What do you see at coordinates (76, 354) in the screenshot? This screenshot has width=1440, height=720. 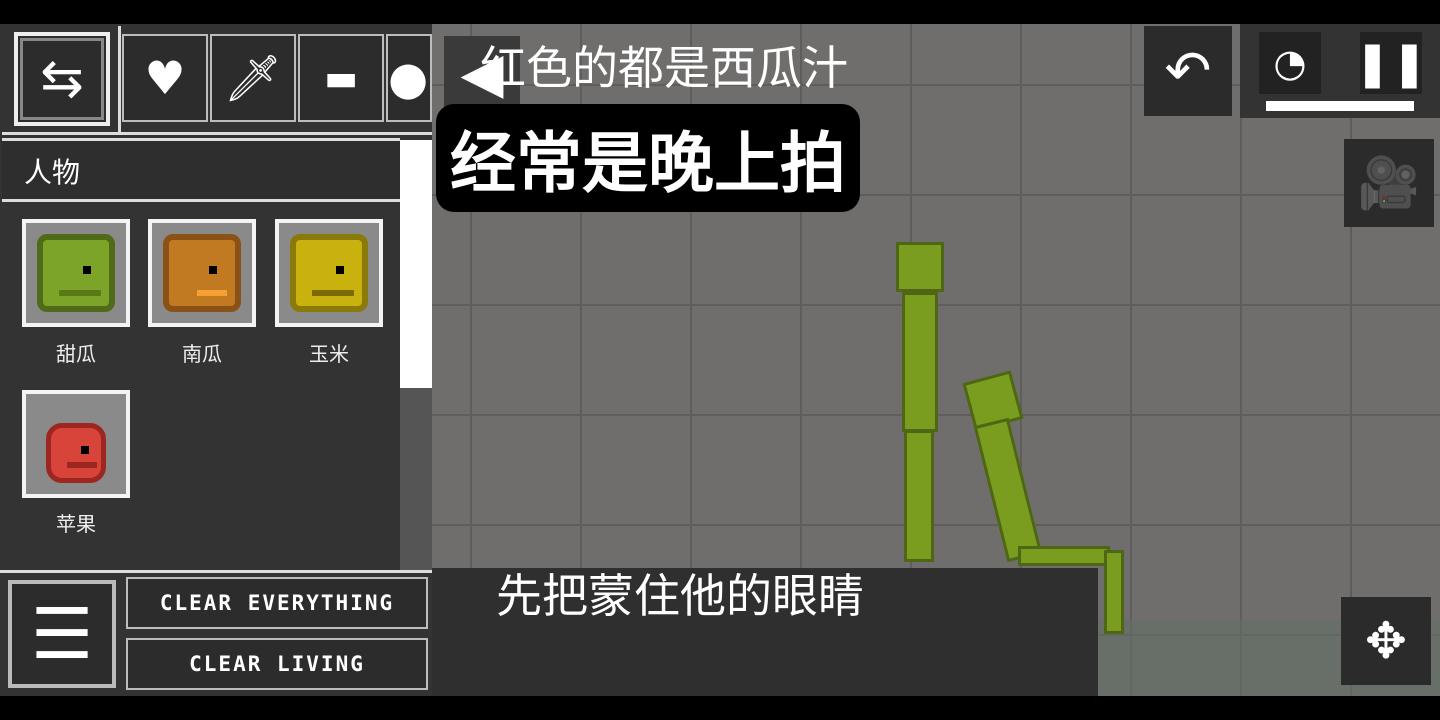 I see `item-label: 甜瓜` at bounding box center [76, 354].